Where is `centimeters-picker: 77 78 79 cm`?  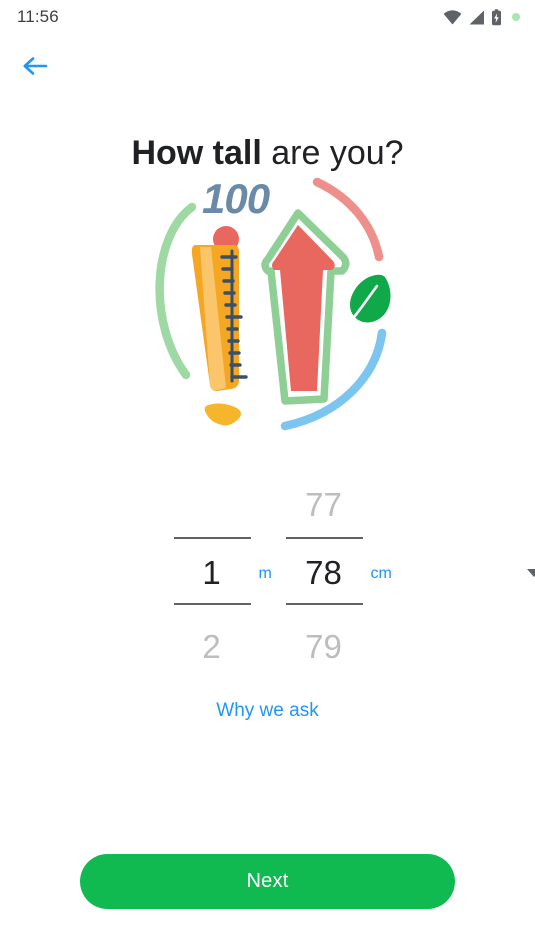
centimeters-picker: 77 78 79 cm is located at coordinates (410, 570).